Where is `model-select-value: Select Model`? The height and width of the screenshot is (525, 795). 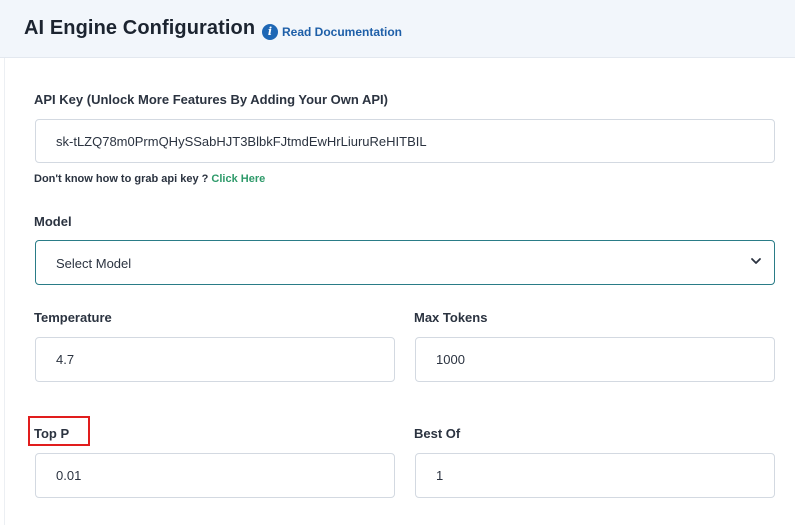
model-select-value: Select Model is located at coordinates (94, 263).